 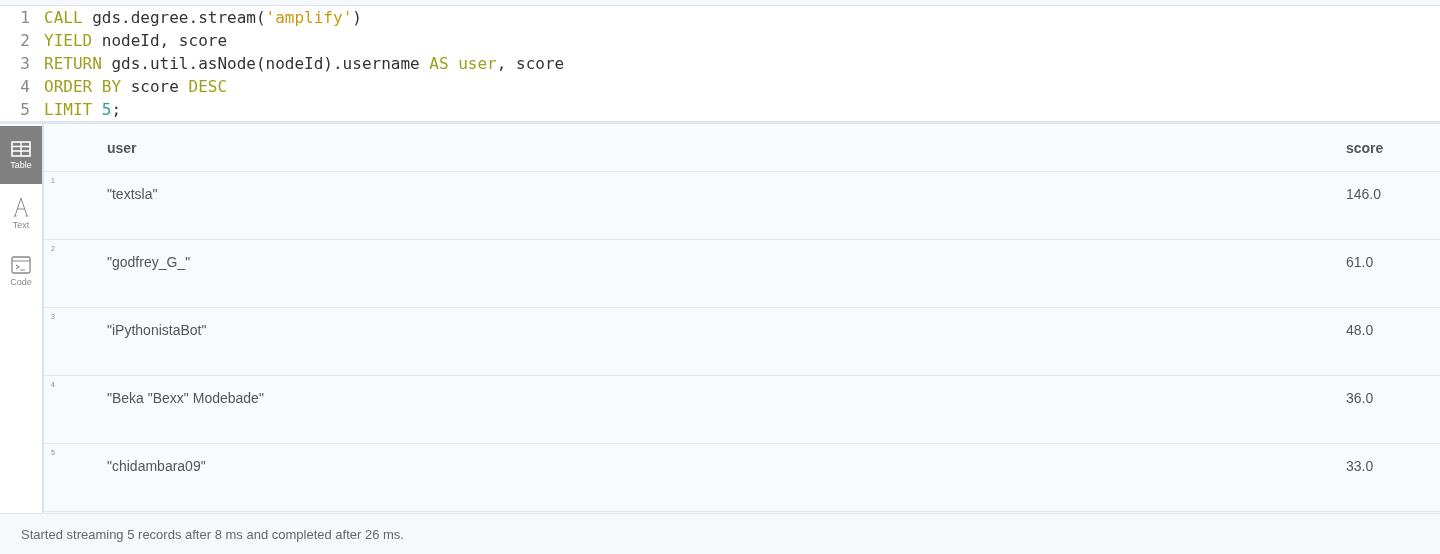 I want to click on table-cell-text: 36.0, so click(x=1360, y=398).